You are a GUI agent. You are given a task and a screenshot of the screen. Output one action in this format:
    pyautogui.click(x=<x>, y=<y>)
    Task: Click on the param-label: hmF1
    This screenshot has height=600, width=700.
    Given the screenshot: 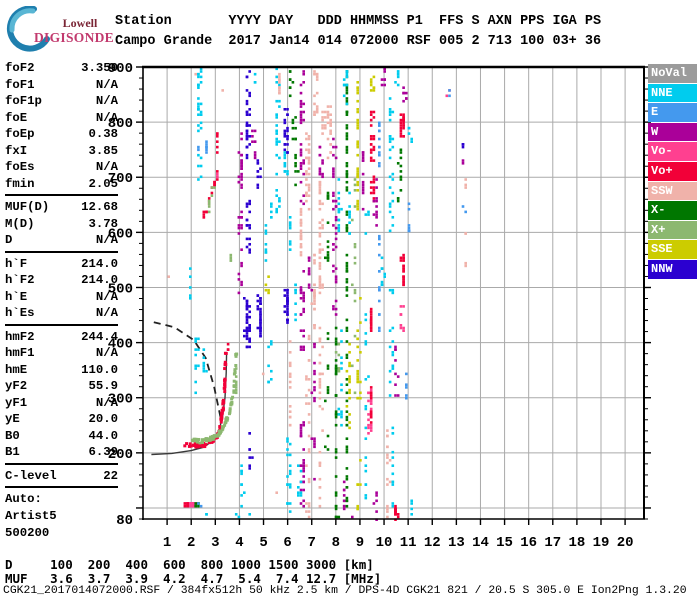 What is the action you would take?
    pyautogui.click(x=20, y=353)
    